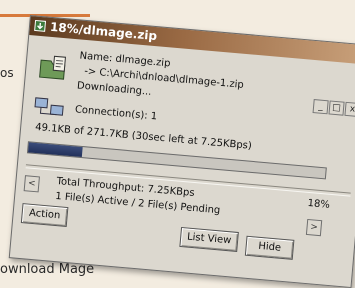 This screenshot has height=288, width=355. What do you see at coordinates (314, 227) in the screenshot?
I see `scroll-right-button: >` at bounding box center [314, 227].